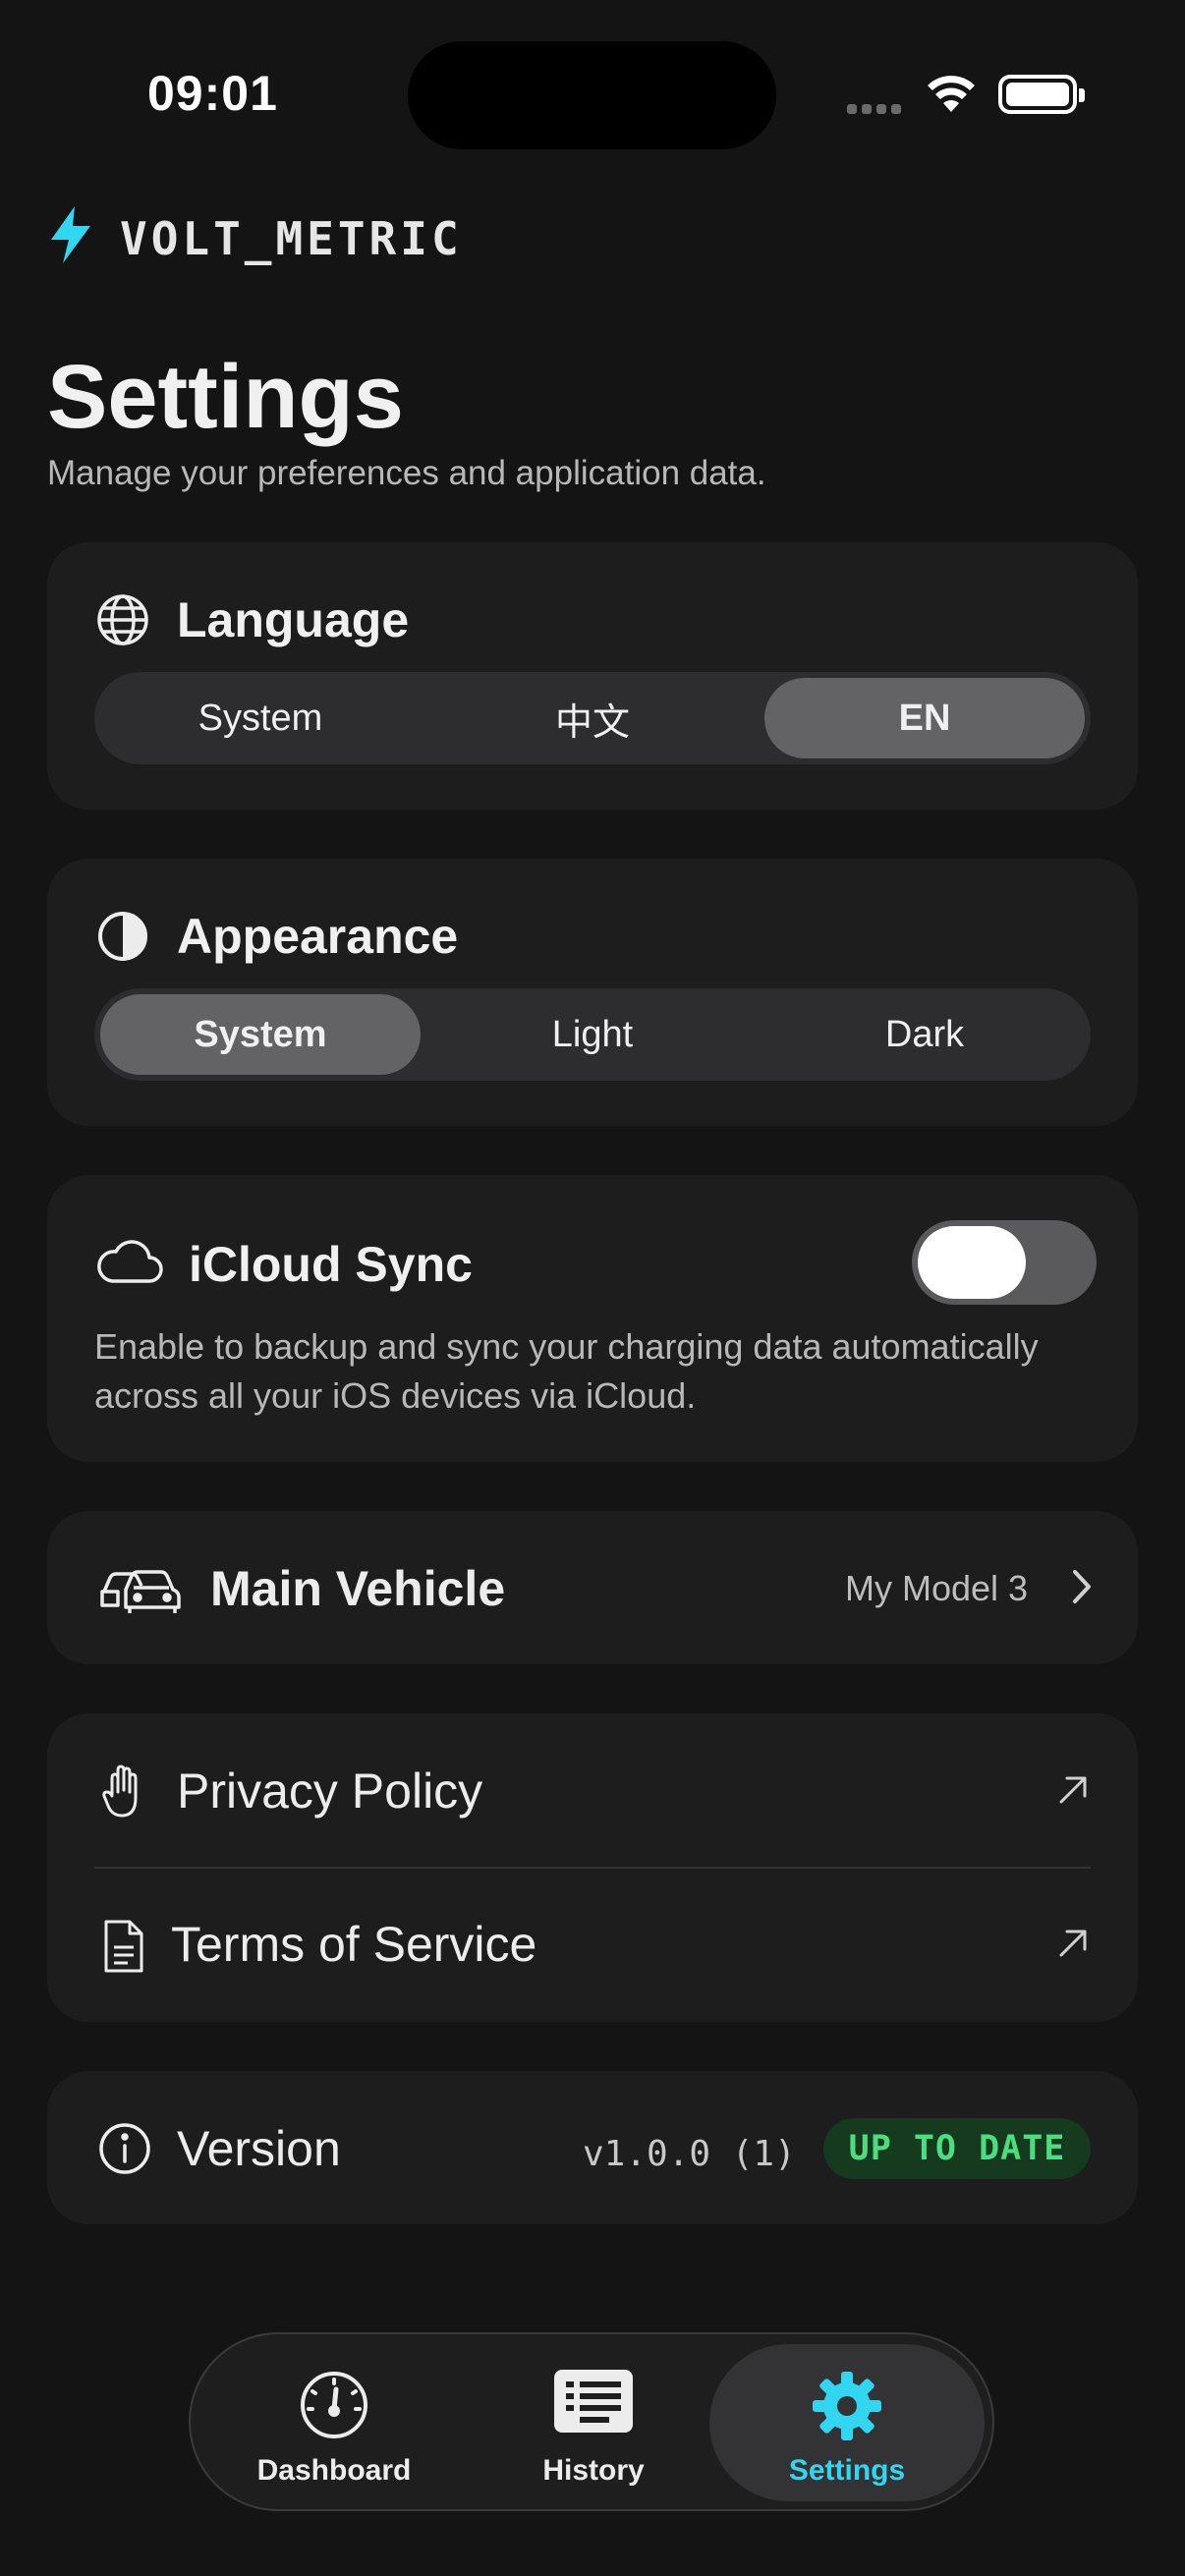 The height and width of the screenshot is (2576, 1185). I want to click on divider, so click(592, 1868).